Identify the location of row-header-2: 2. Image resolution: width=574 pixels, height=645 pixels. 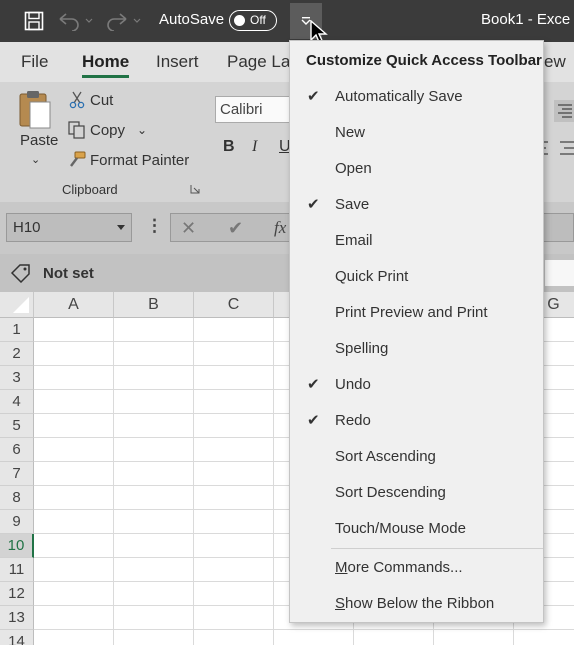
(17, 354).